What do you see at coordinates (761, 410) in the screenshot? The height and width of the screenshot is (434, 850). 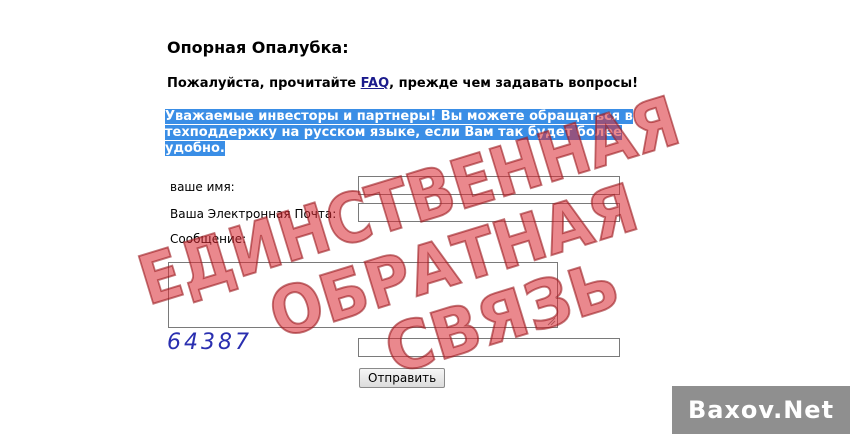 I see `watermark-logo: Baxov.Net` at bounding box center [761, 410].